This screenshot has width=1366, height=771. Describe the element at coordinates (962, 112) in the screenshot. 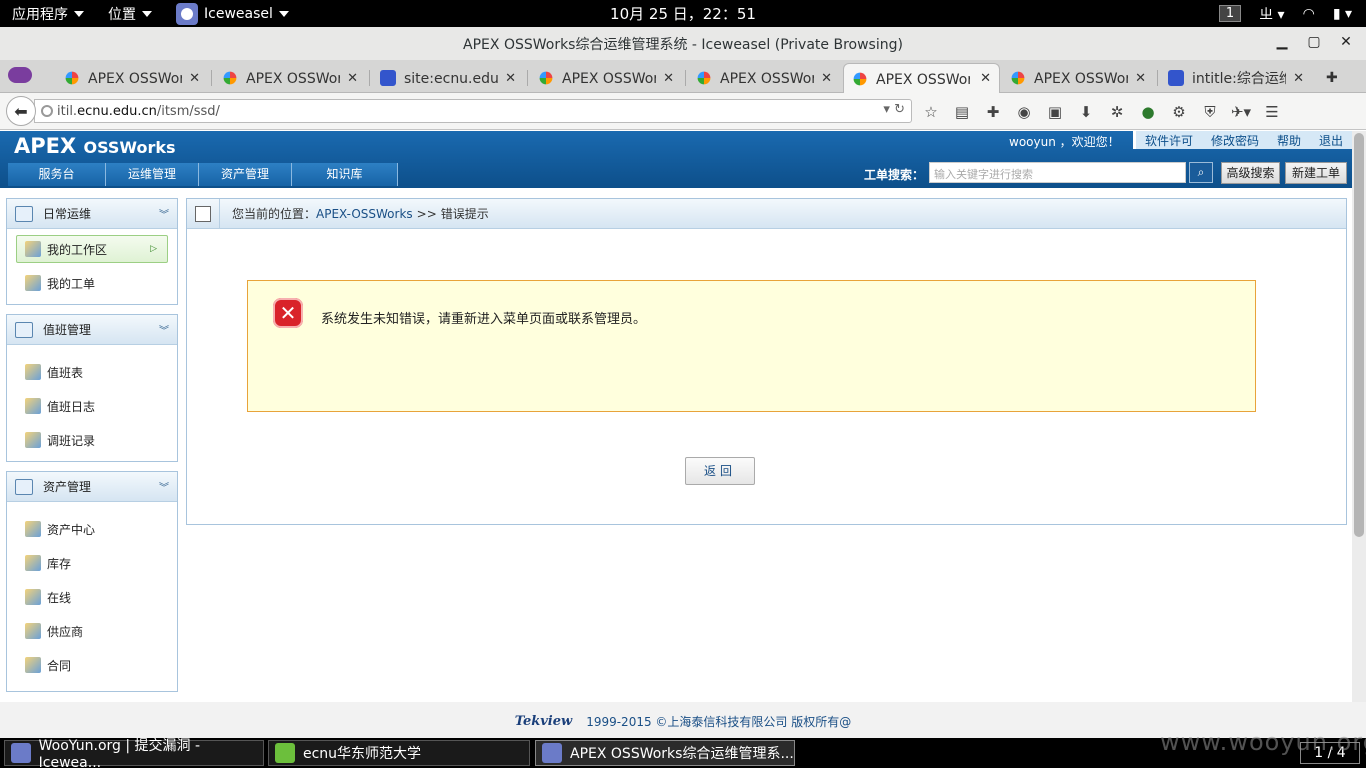

I see `reading-list-icon: ▤` at that location.